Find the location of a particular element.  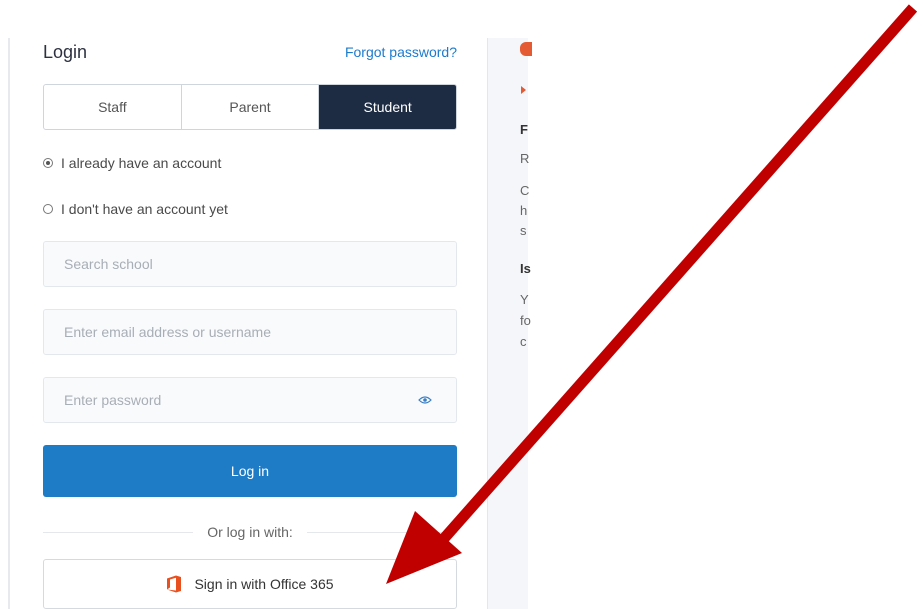

info-text: Y is located at coordinates (524, 299).